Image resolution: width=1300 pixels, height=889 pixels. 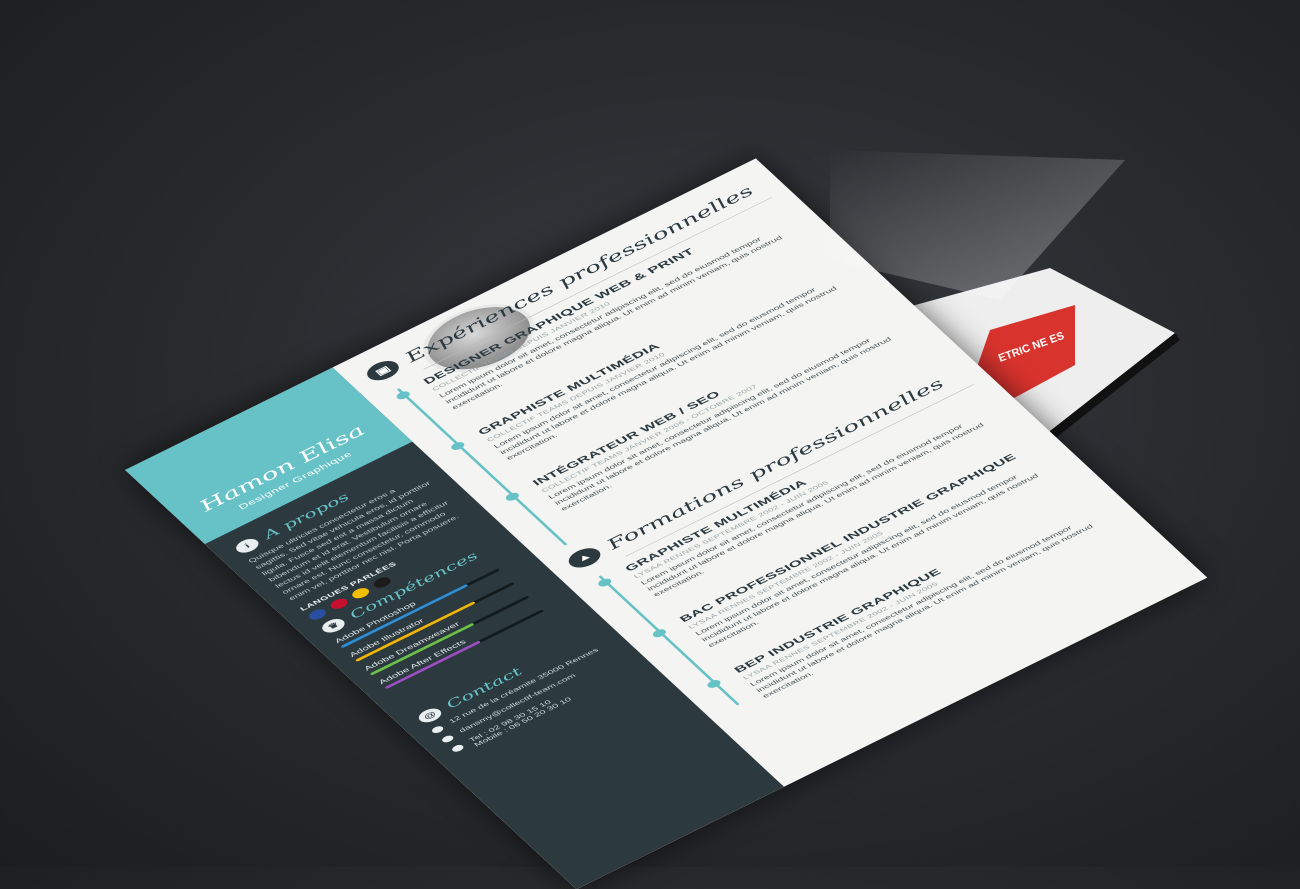 What do you see at coordinates (383, 370) in the screenshot?
I see `briefcase-icon: ▣` at bounding box center [383, 370].